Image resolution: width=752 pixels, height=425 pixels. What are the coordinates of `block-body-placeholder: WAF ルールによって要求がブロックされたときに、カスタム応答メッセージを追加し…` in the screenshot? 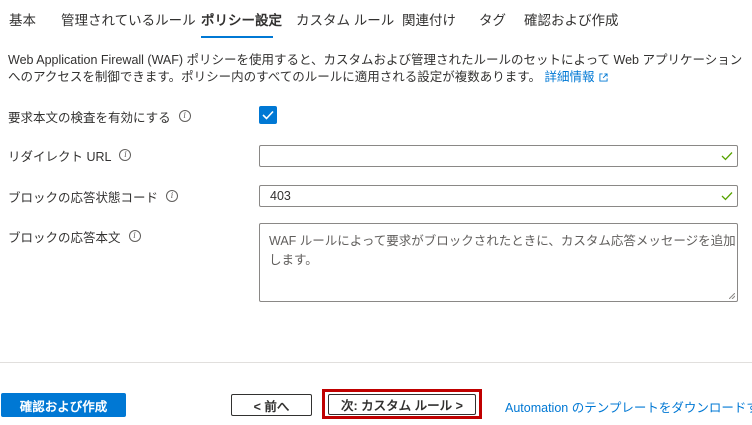 It's located at (502, 250).